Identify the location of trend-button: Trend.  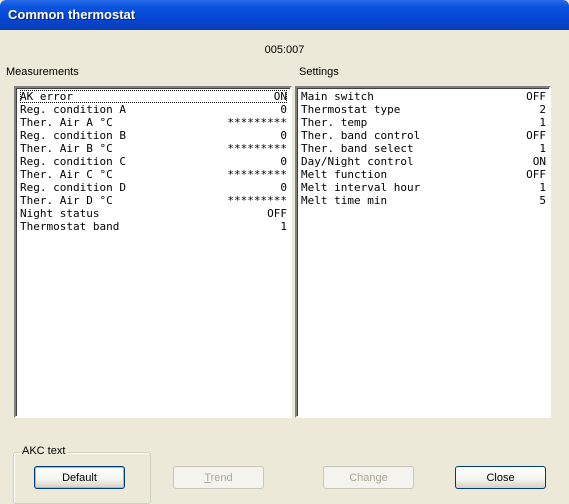
(218, 477).